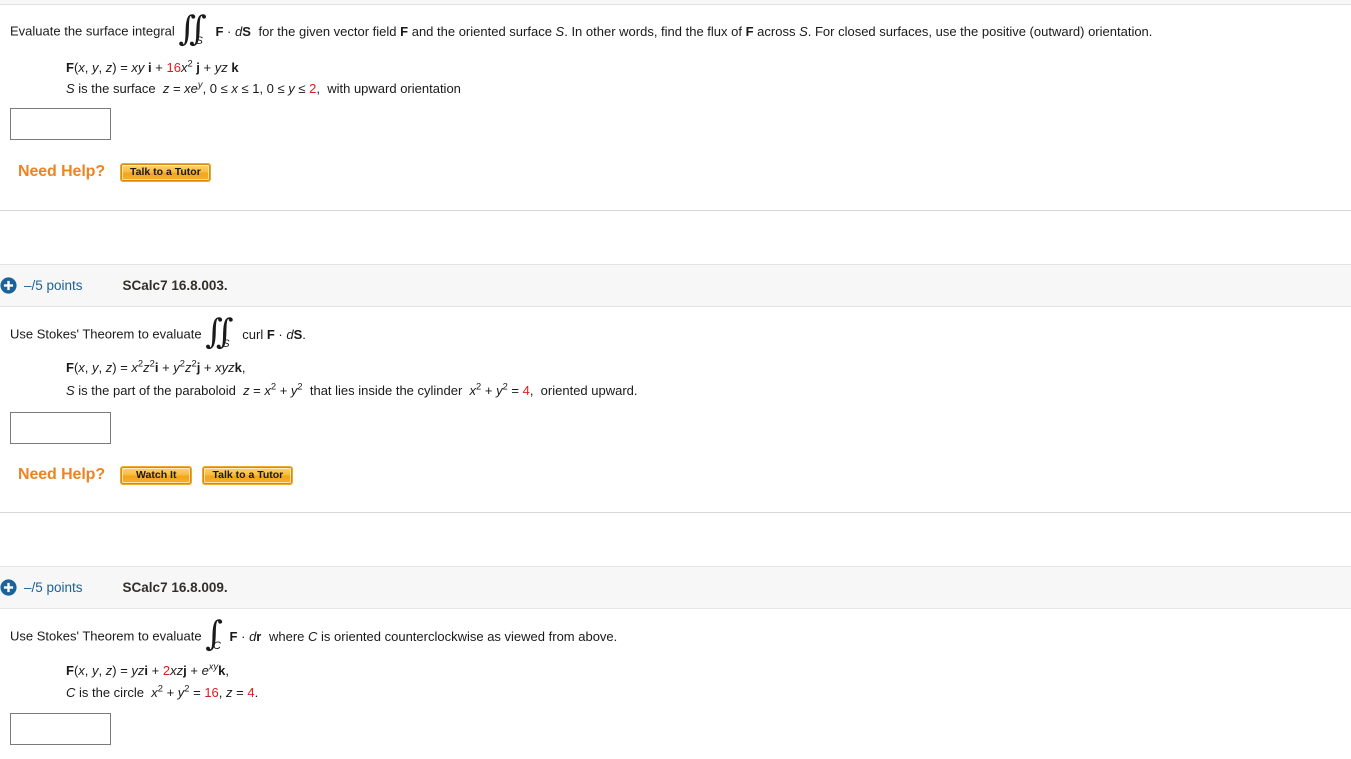 The width and height of the screenshot is (1351, 759). What do you see at coordinates (214, 634) in the screenshot?
I see `single-integral-icon: ∫ C` at bounding box center [214, 634].